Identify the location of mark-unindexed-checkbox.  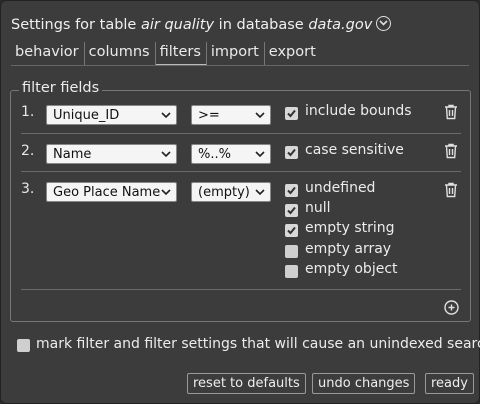
(23, 345).